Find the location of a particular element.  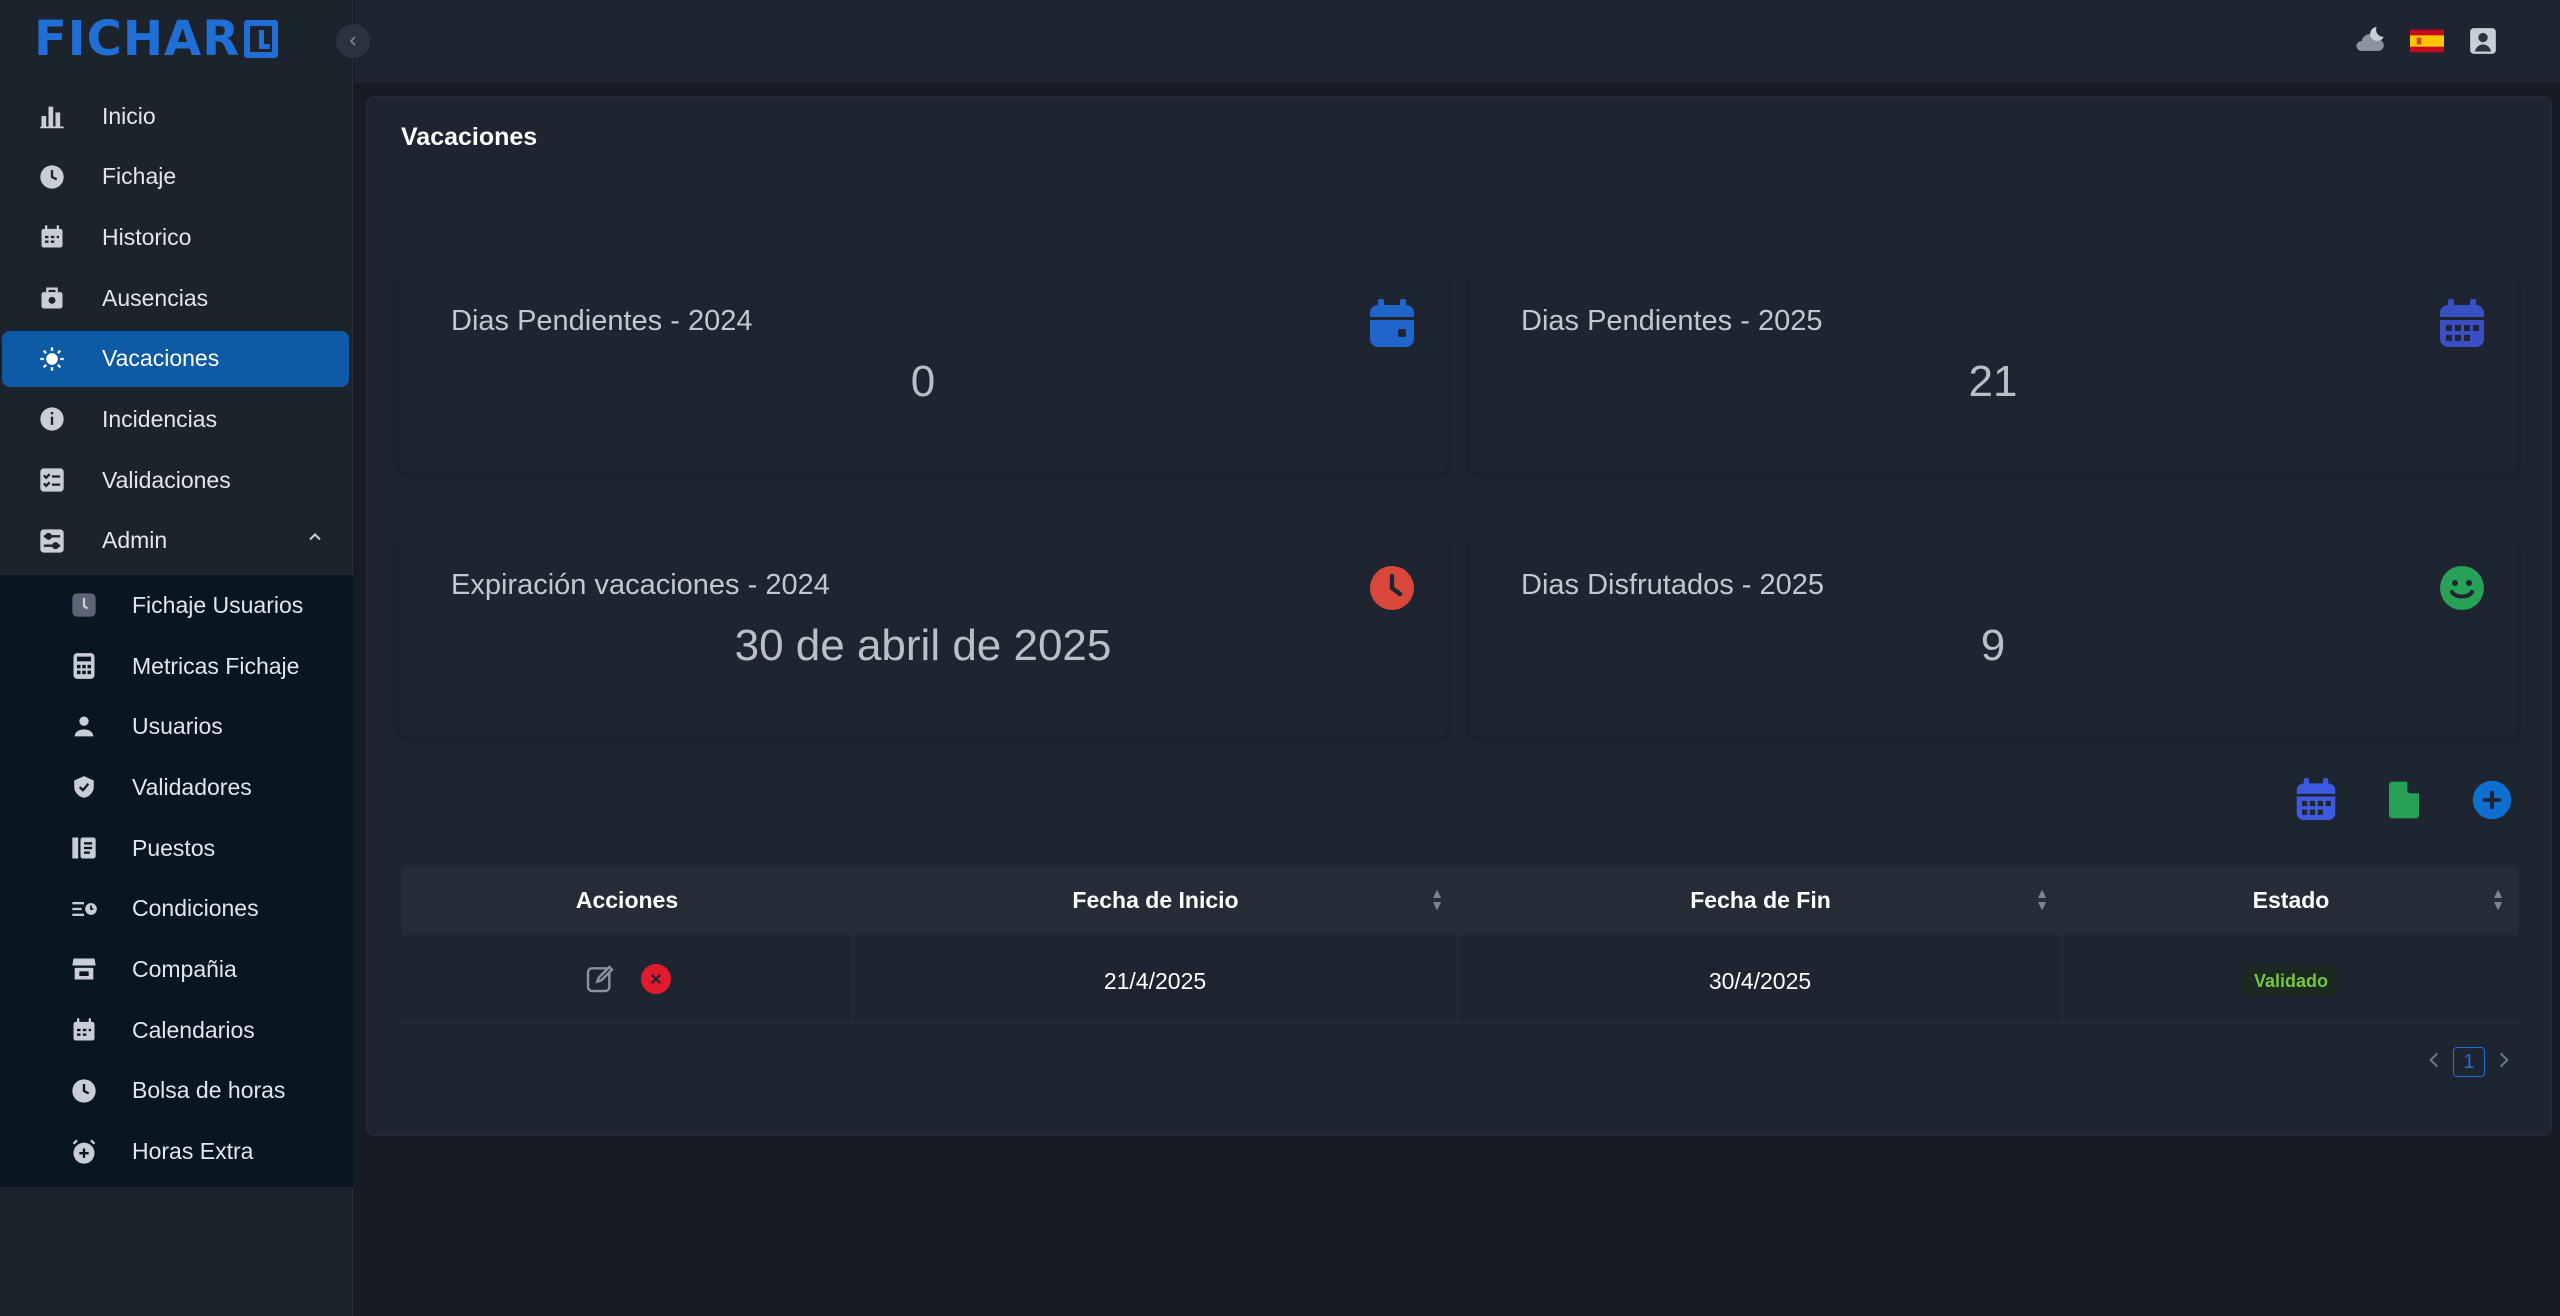

sidebar-item-validaciones: Validaciones is located at coordinates (175, 480).